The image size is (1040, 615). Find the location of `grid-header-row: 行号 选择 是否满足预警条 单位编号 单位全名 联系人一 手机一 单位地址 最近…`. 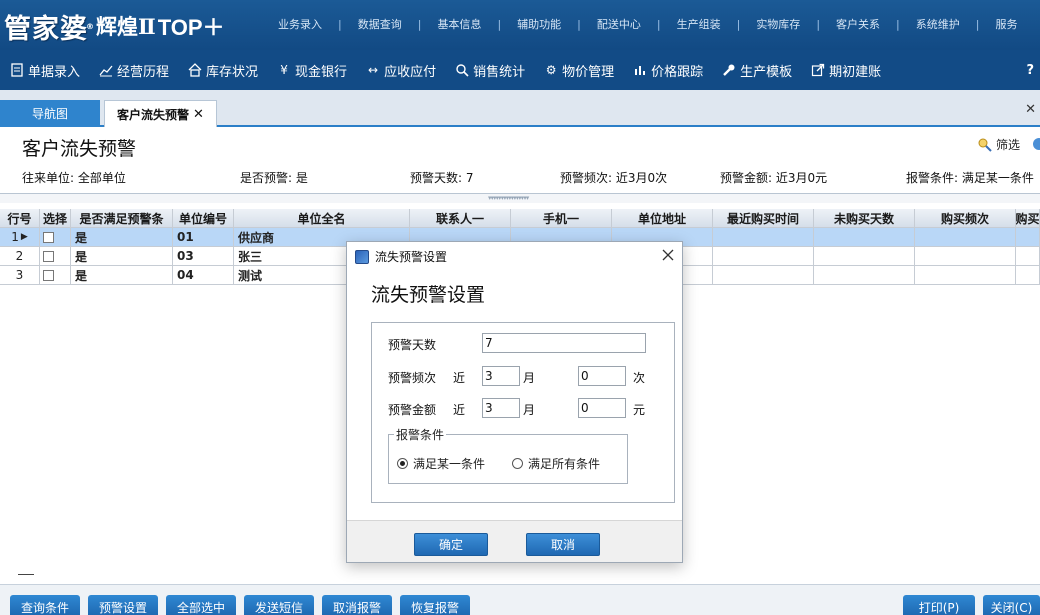

grid-header-row: 行号 选择 是否满足预警条 单位编号 单位全名 联系人一 手机一 单位地址 最近… is located at coordinates (520, 218).